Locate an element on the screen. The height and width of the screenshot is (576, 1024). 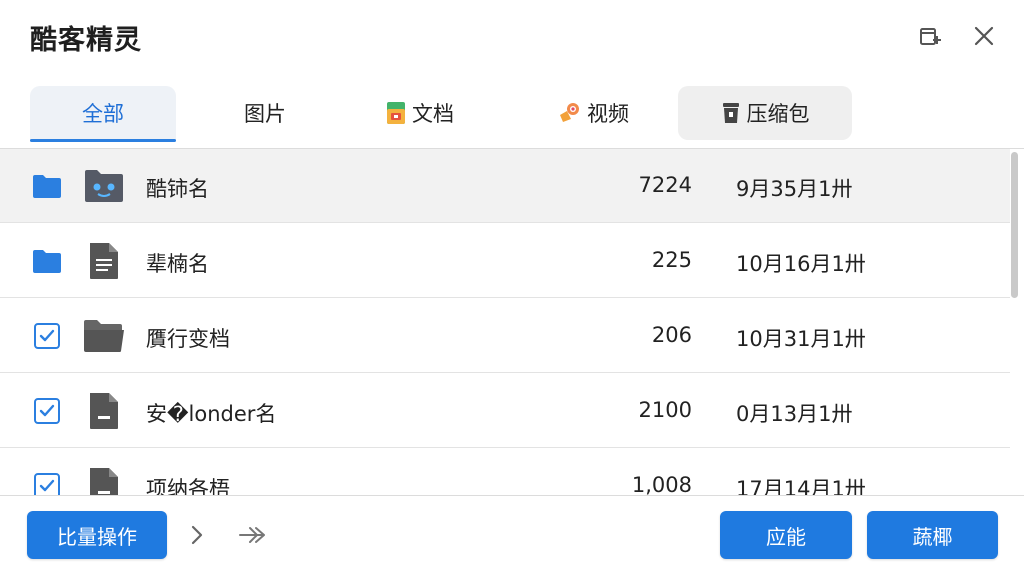
tab-images: 图片 is located at coordinates (265, 113).